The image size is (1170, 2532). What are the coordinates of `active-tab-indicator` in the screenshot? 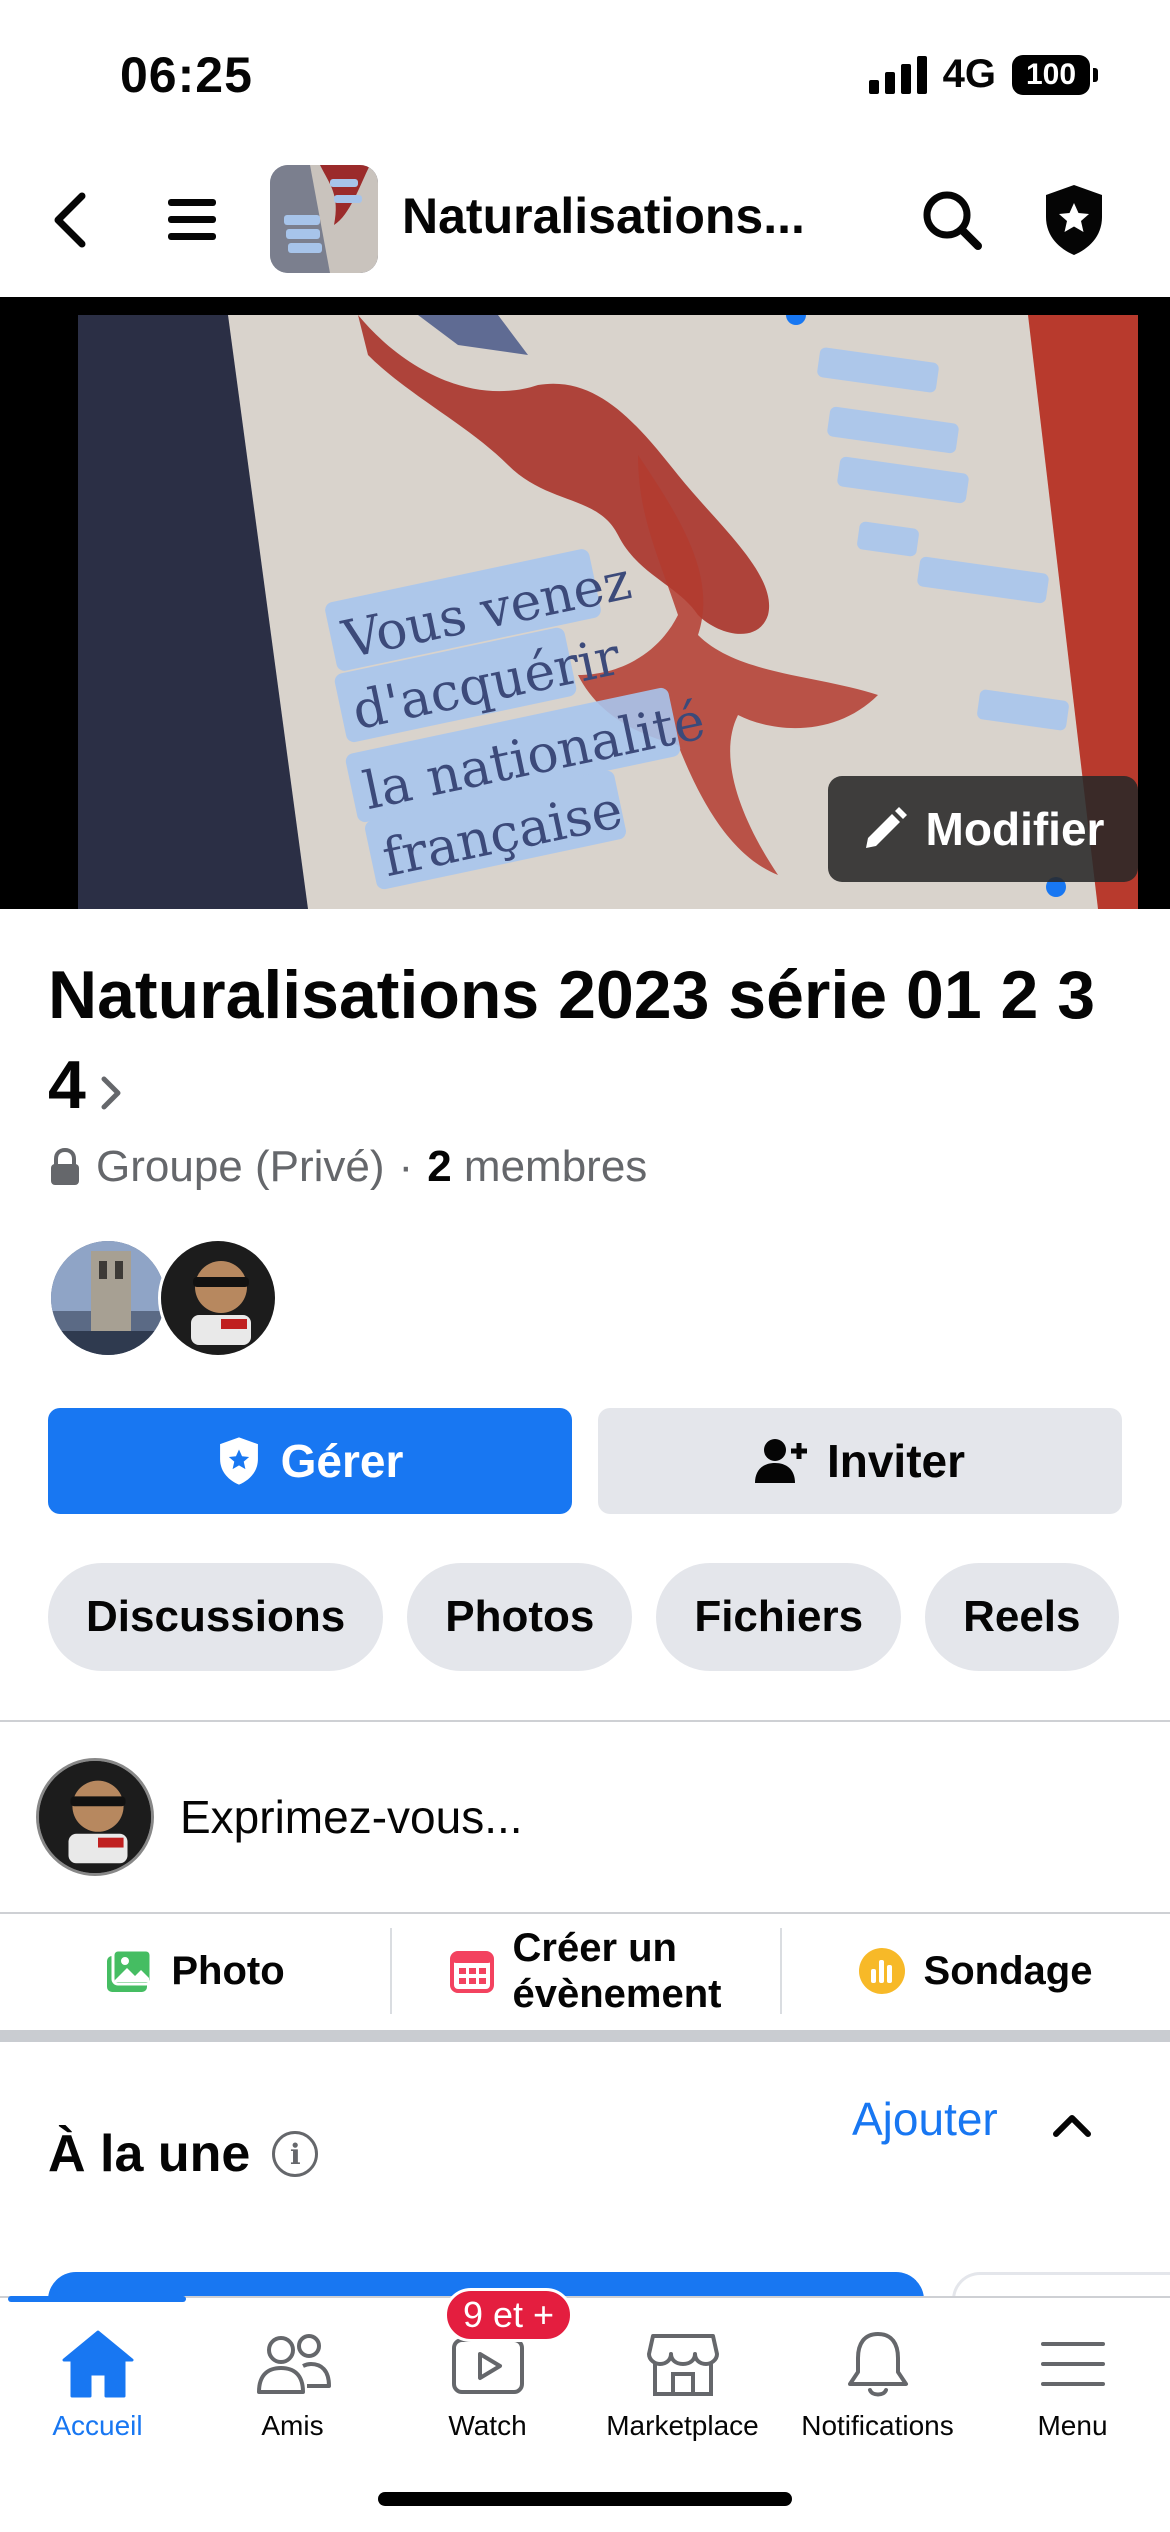 It's located at (97, 2299).